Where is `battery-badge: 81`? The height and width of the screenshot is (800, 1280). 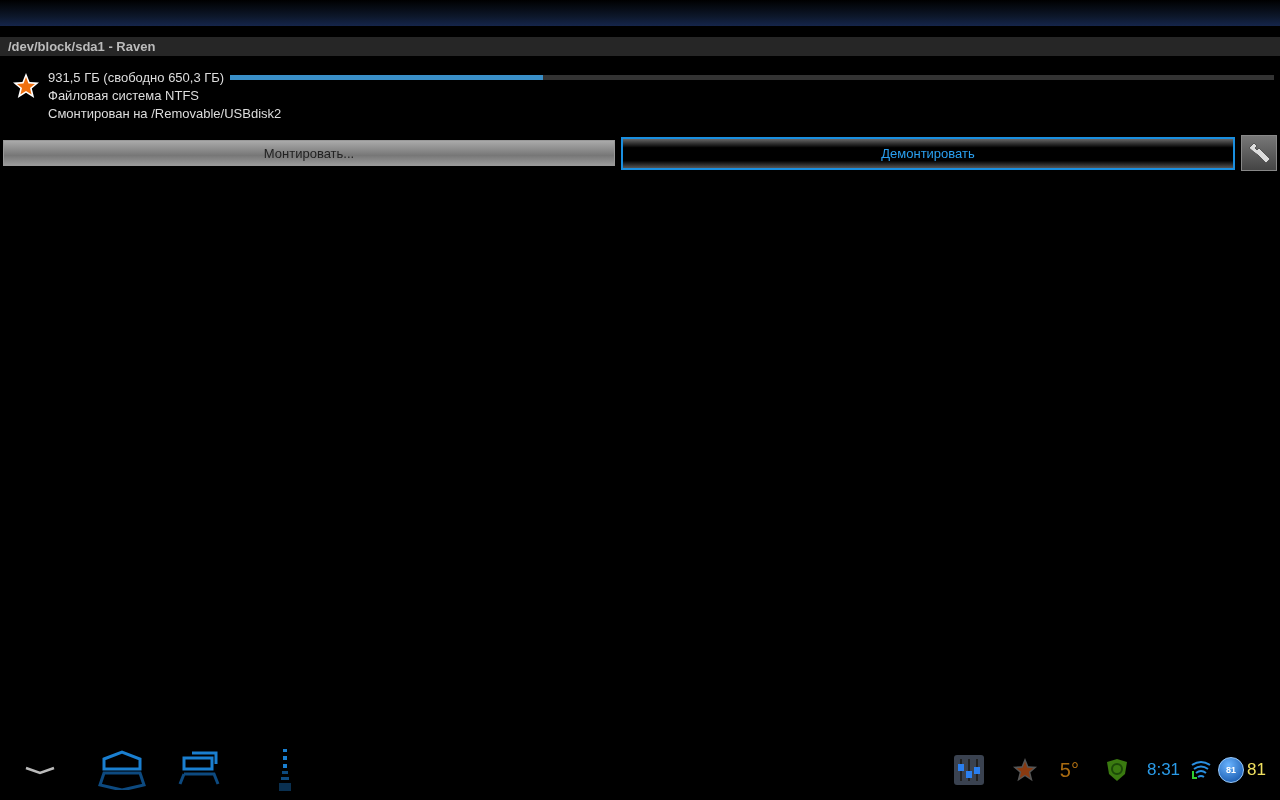 battery-badge: 81 is located at coordinates (1231, 770).